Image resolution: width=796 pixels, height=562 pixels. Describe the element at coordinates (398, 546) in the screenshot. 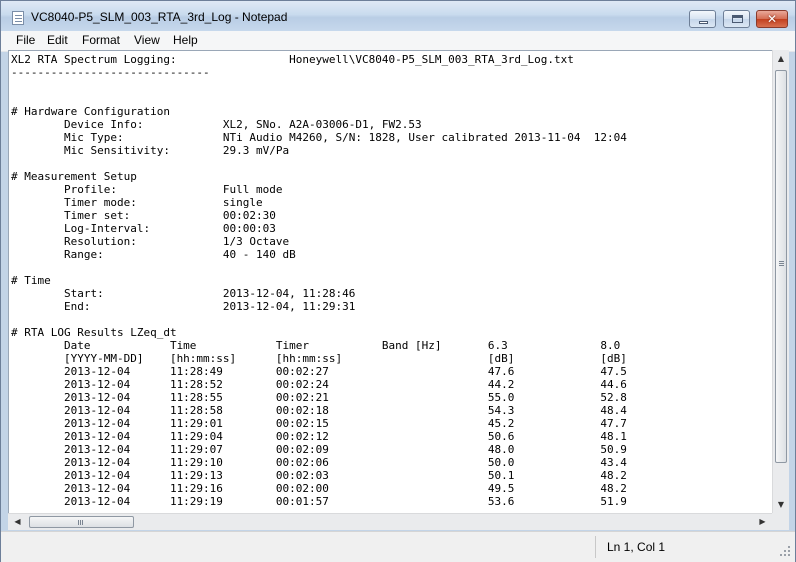

I see `status-bar: Ln 1, Col 1` at that location.